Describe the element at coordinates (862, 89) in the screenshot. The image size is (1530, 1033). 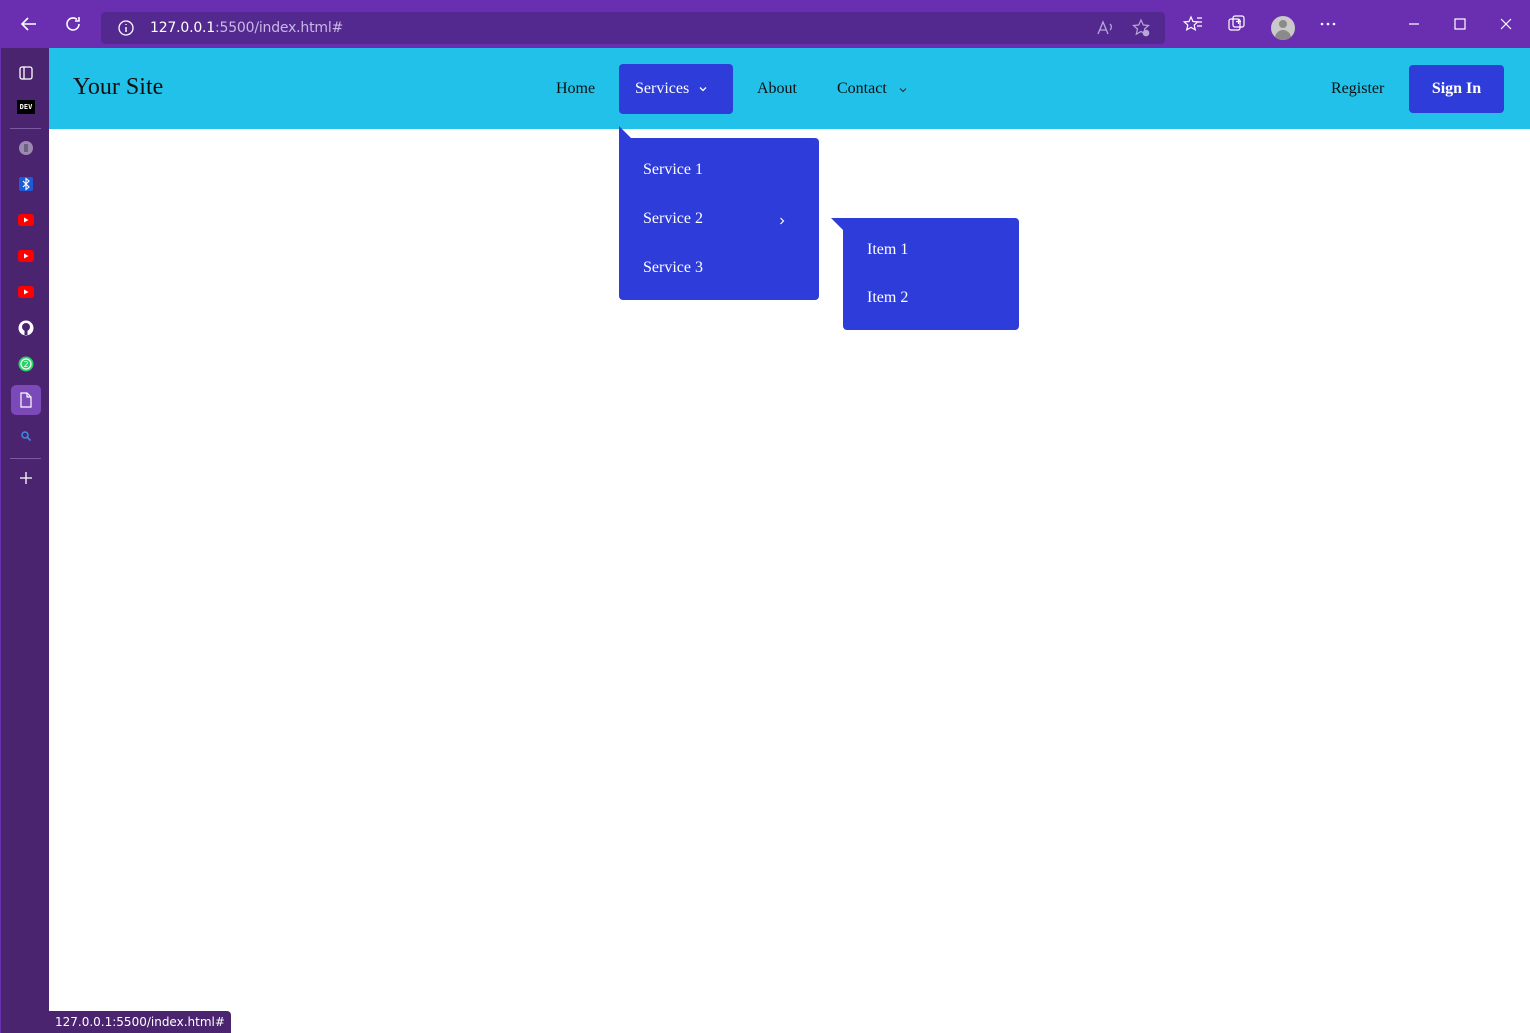
I see `nav-contact-link: Contact` at that location.